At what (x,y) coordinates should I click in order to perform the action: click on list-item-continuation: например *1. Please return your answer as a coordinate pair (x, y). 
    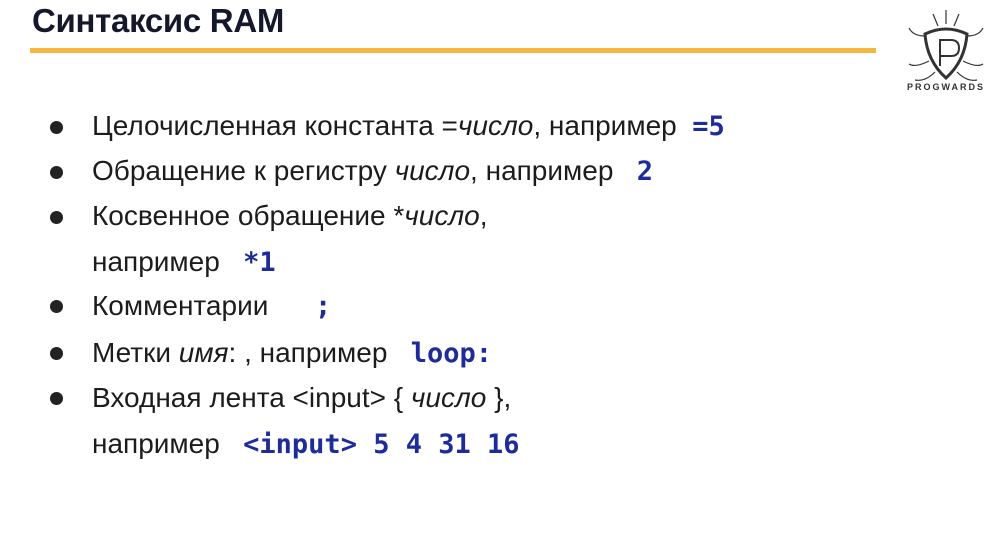
    Looking at the image, I should click on (184, 262).